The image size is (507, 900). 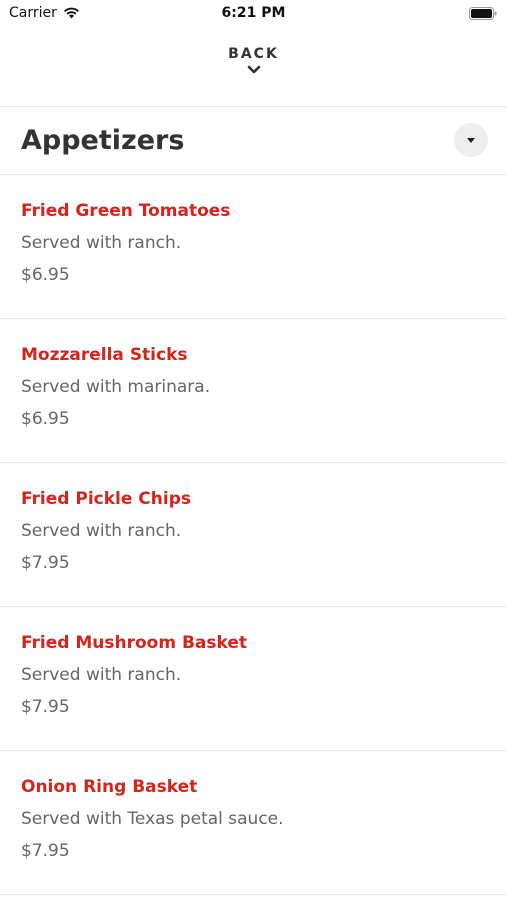 What do you see at coordinates (253, 106) in the screenshot?
I see `header-divider` at bounding box center [253, 106].